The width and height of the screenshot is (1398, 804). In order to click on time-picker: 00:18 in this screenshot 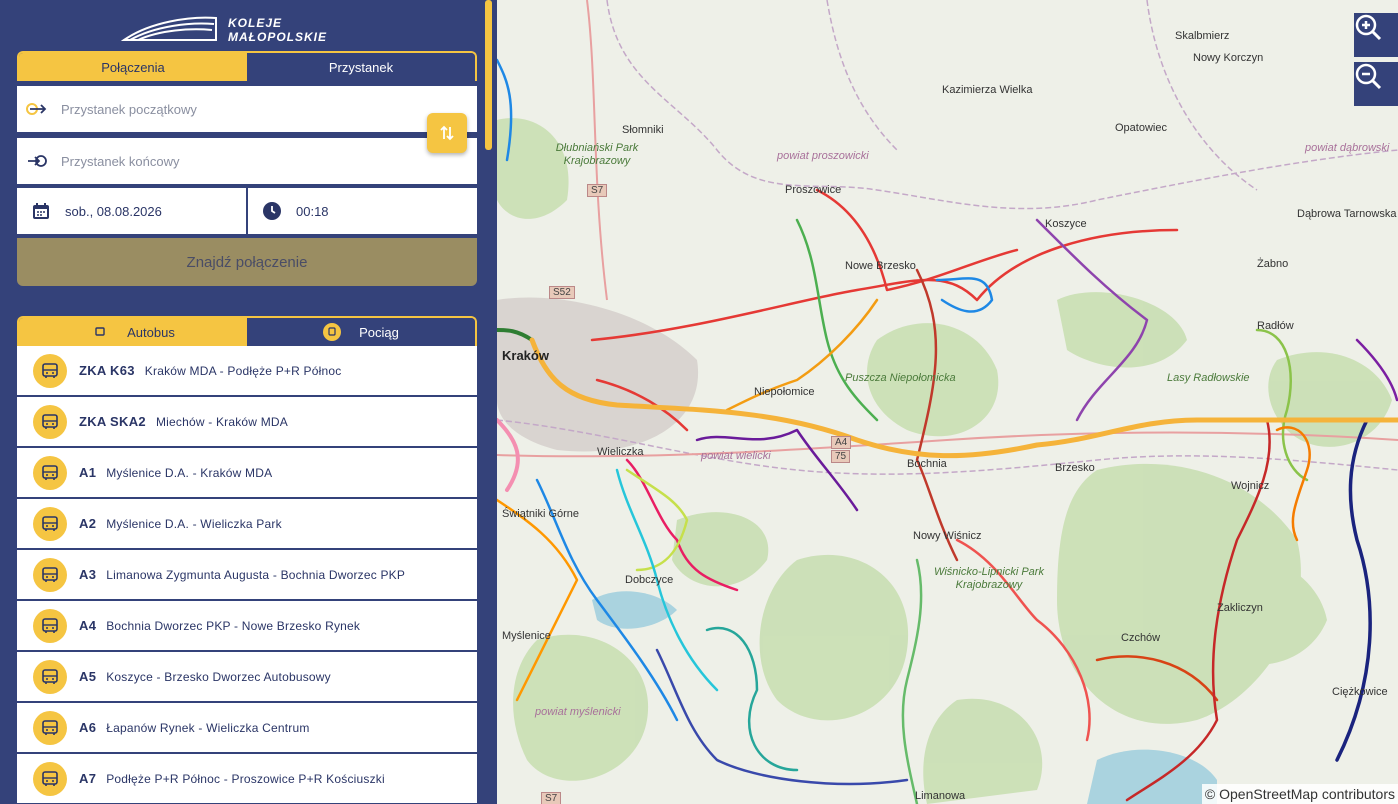, I will do `click(362, 211)`.